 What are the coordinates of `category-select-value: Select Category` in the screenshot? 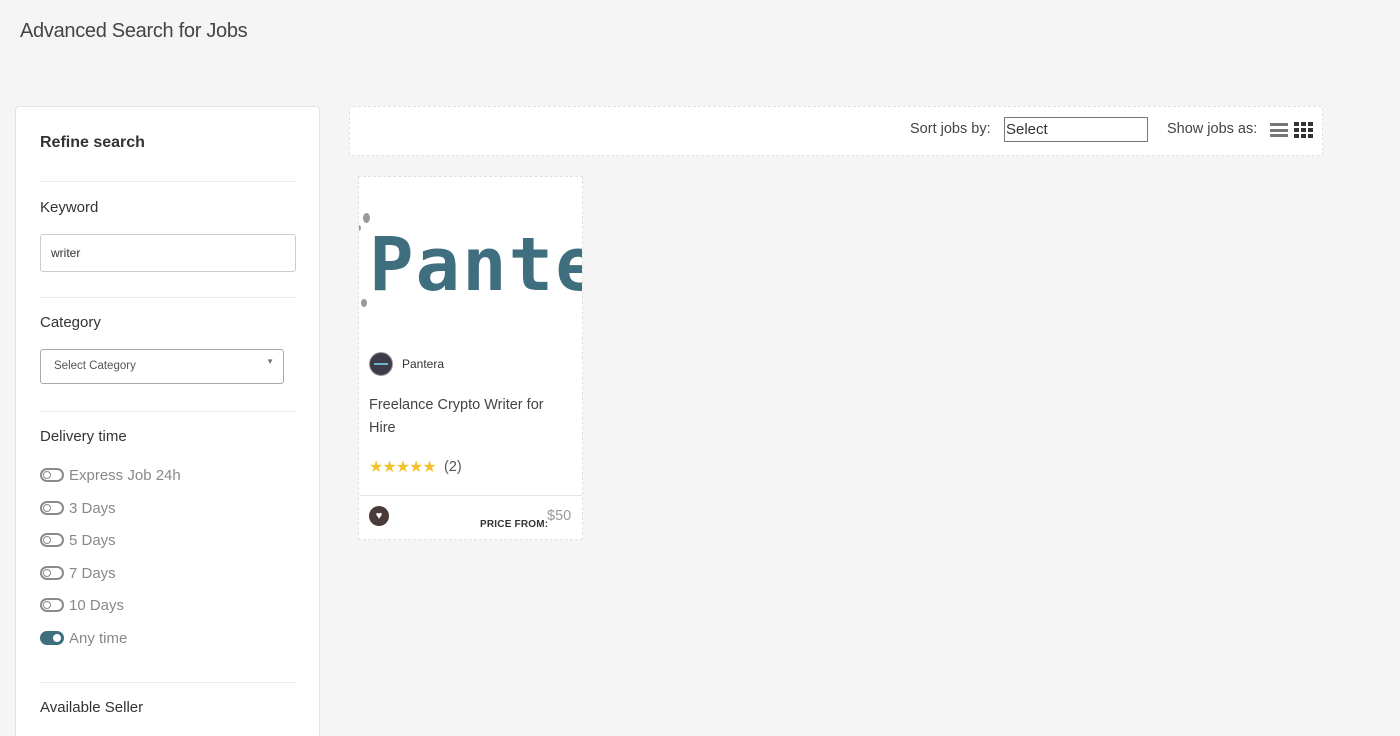 It's located at (95, 366).